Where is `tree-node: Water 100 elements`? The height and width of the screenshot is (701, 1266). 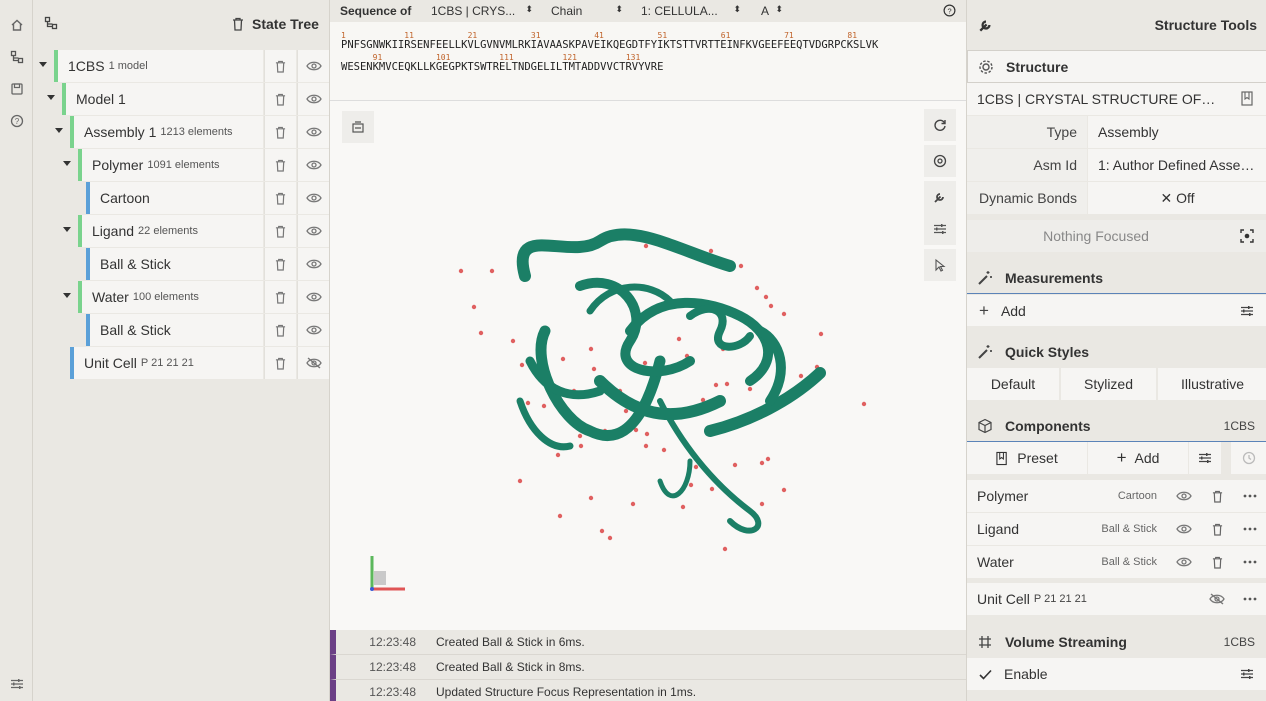
tree-node: Water 100 elements is located at coordinates (170, 297).